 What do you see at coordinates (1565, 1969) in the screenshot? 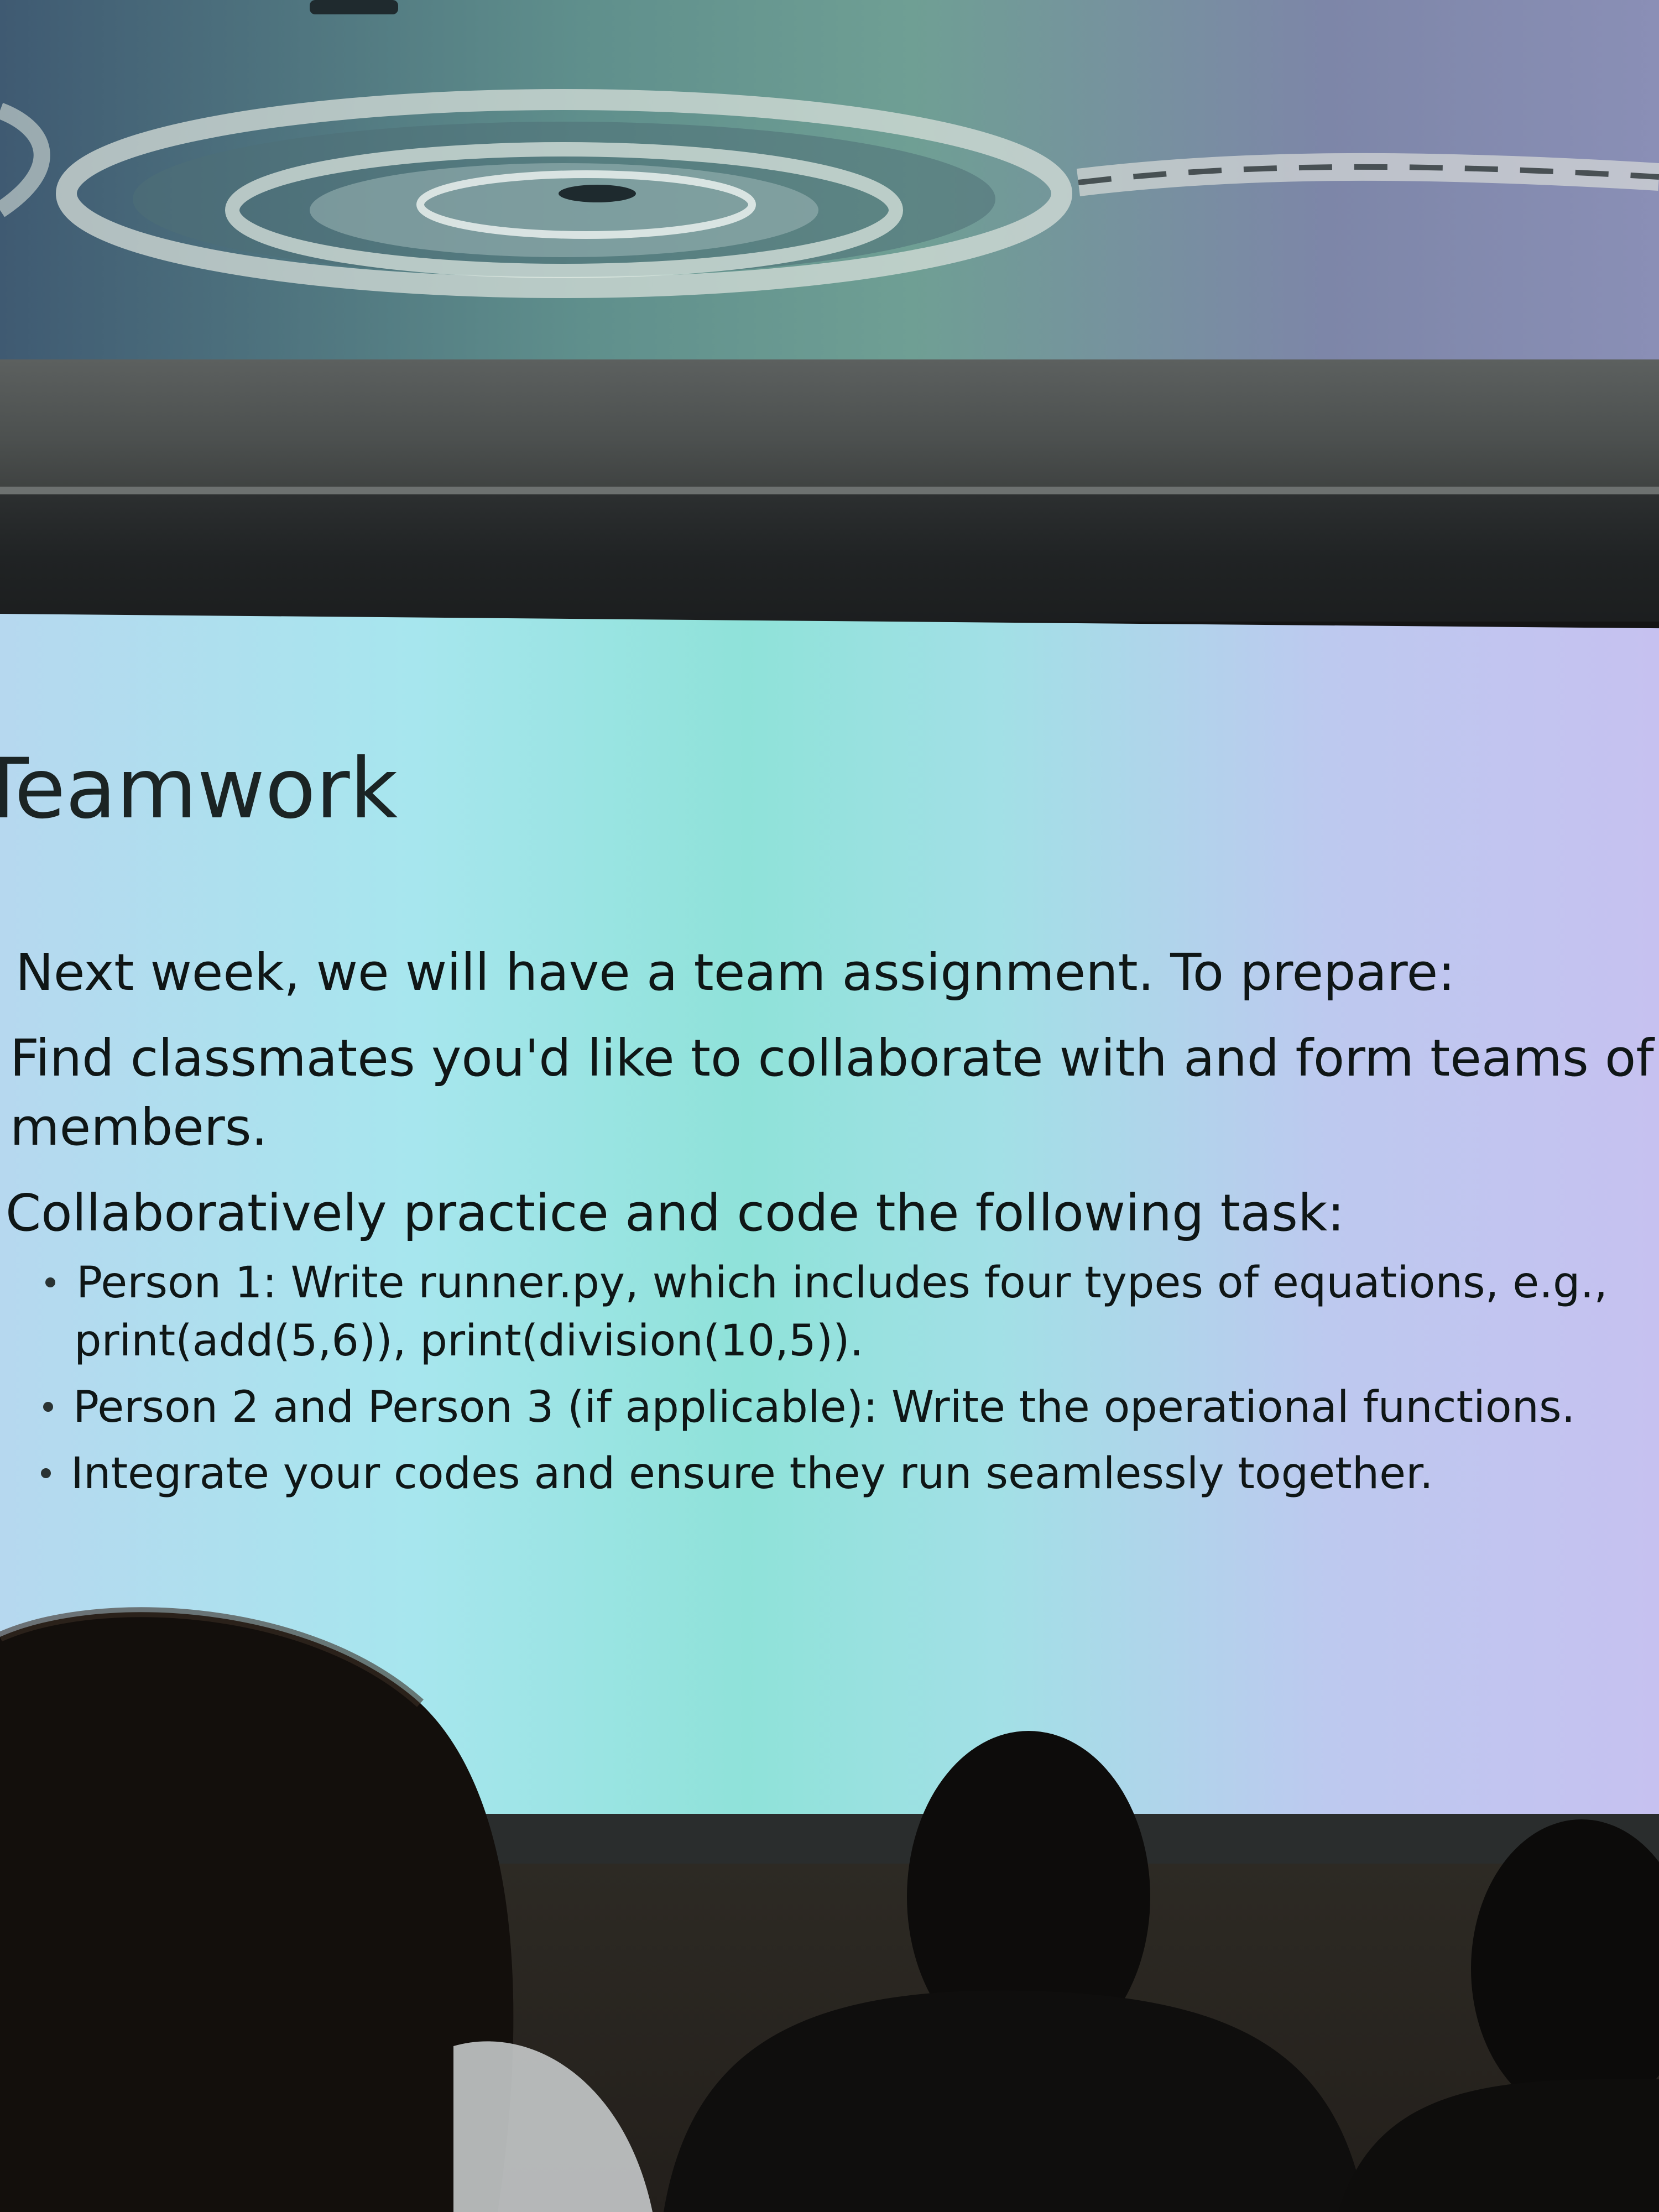
I see `audience-head-right` at bounding box center [1565, 1969].